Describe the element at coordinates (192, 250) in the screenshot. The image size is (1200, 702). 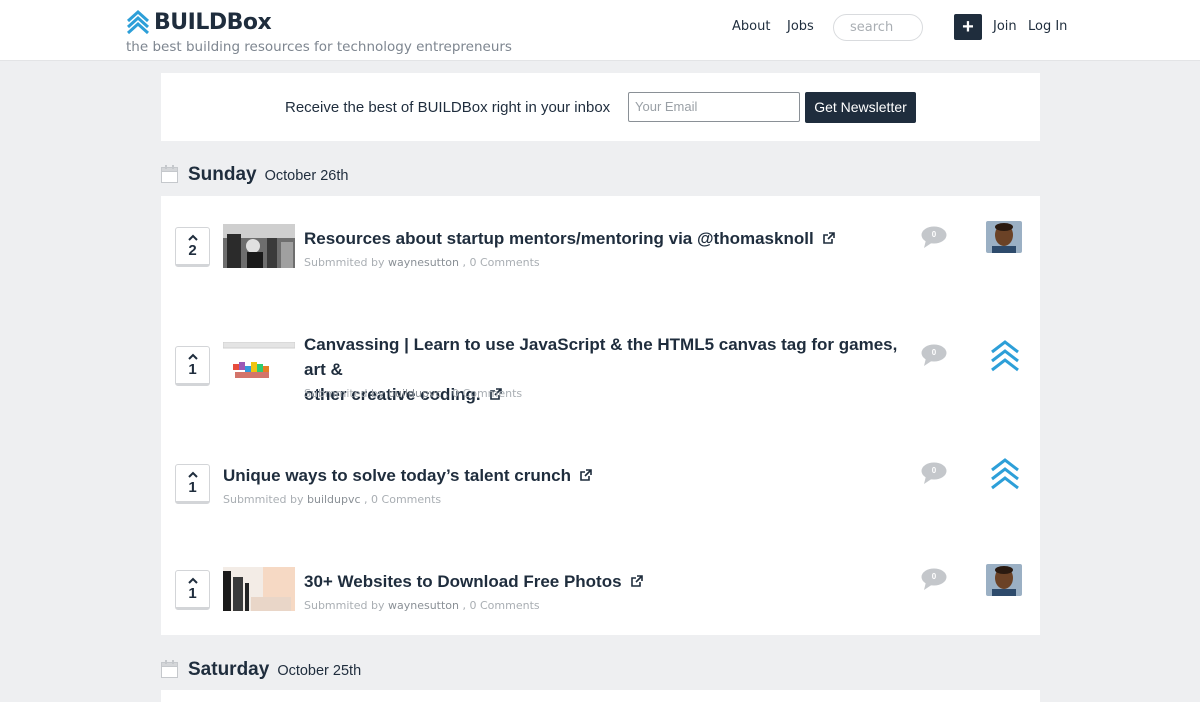
I see `vote-count: 2` at that location.